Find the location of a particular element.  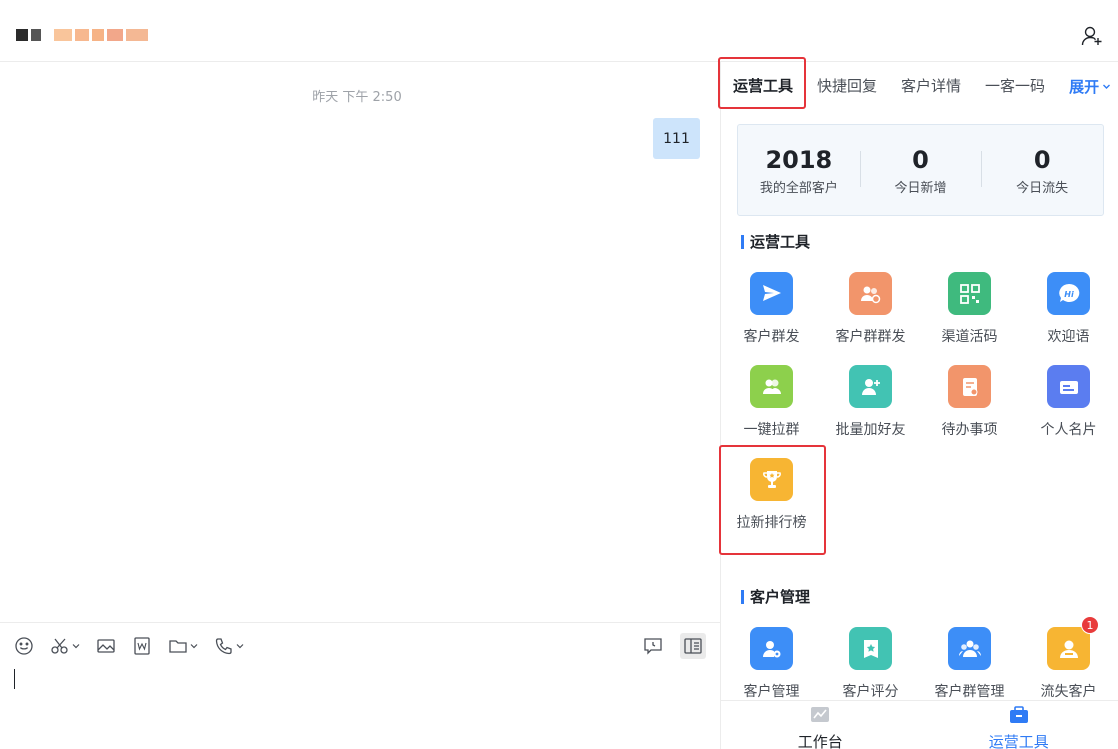

customer-stats-card: 2018 我的全部客户 0 今日新增 0 今日流失 is located at coordinates (920, 170).